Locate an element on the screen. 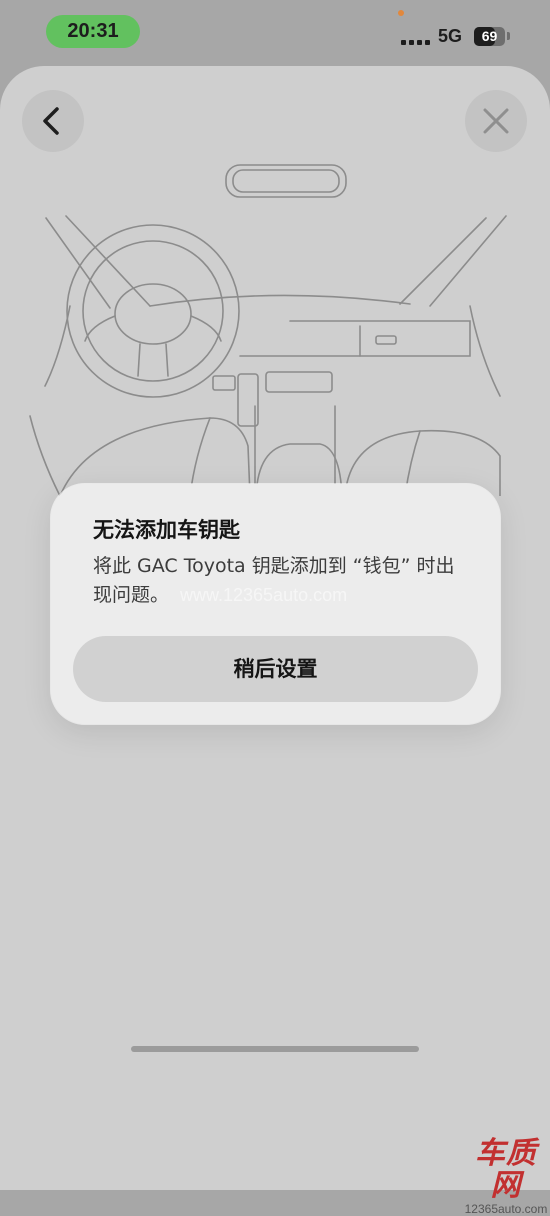 This screenshot has width=550, height=1216. close-x-icon is located at coordinates (496, 121).